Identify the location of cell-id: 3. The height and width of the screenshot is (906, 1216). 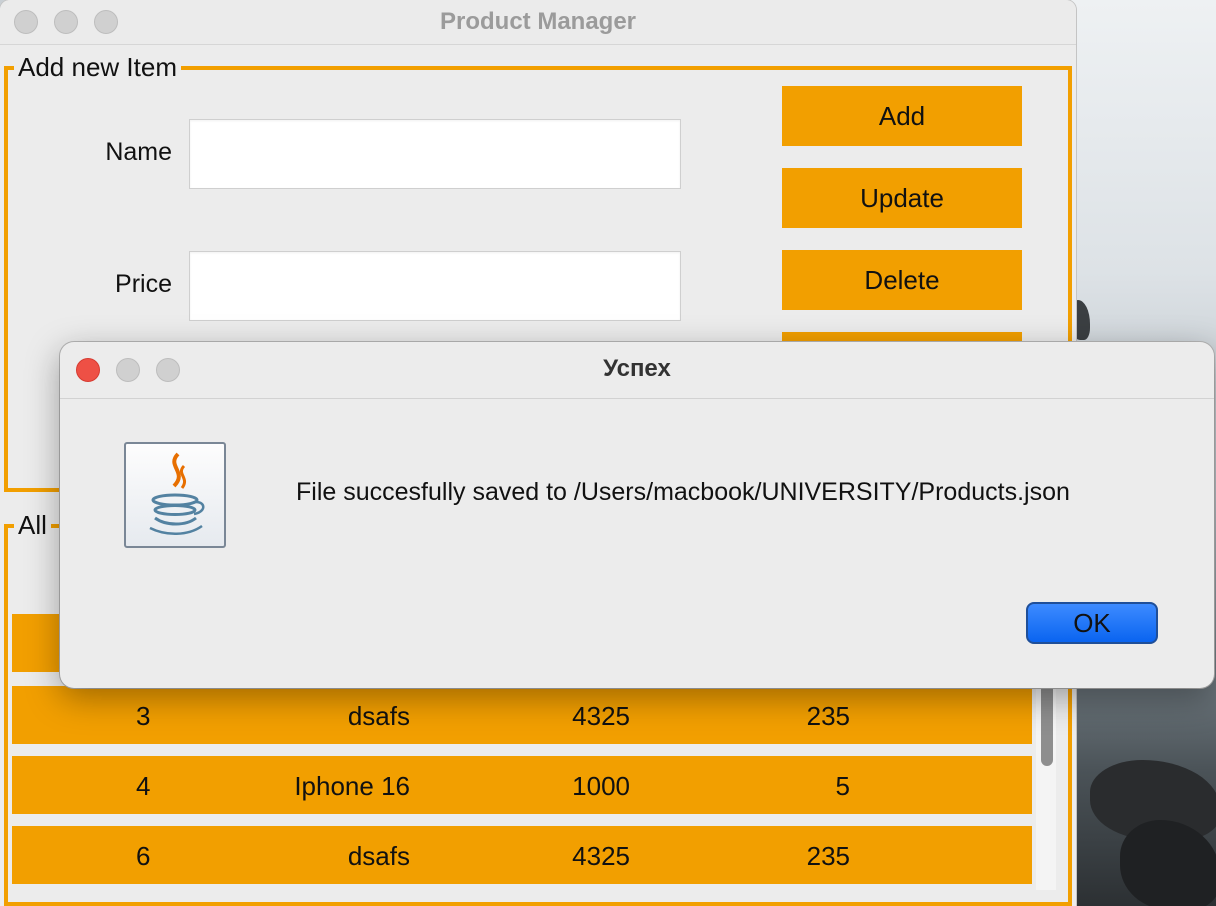
(143, 716).